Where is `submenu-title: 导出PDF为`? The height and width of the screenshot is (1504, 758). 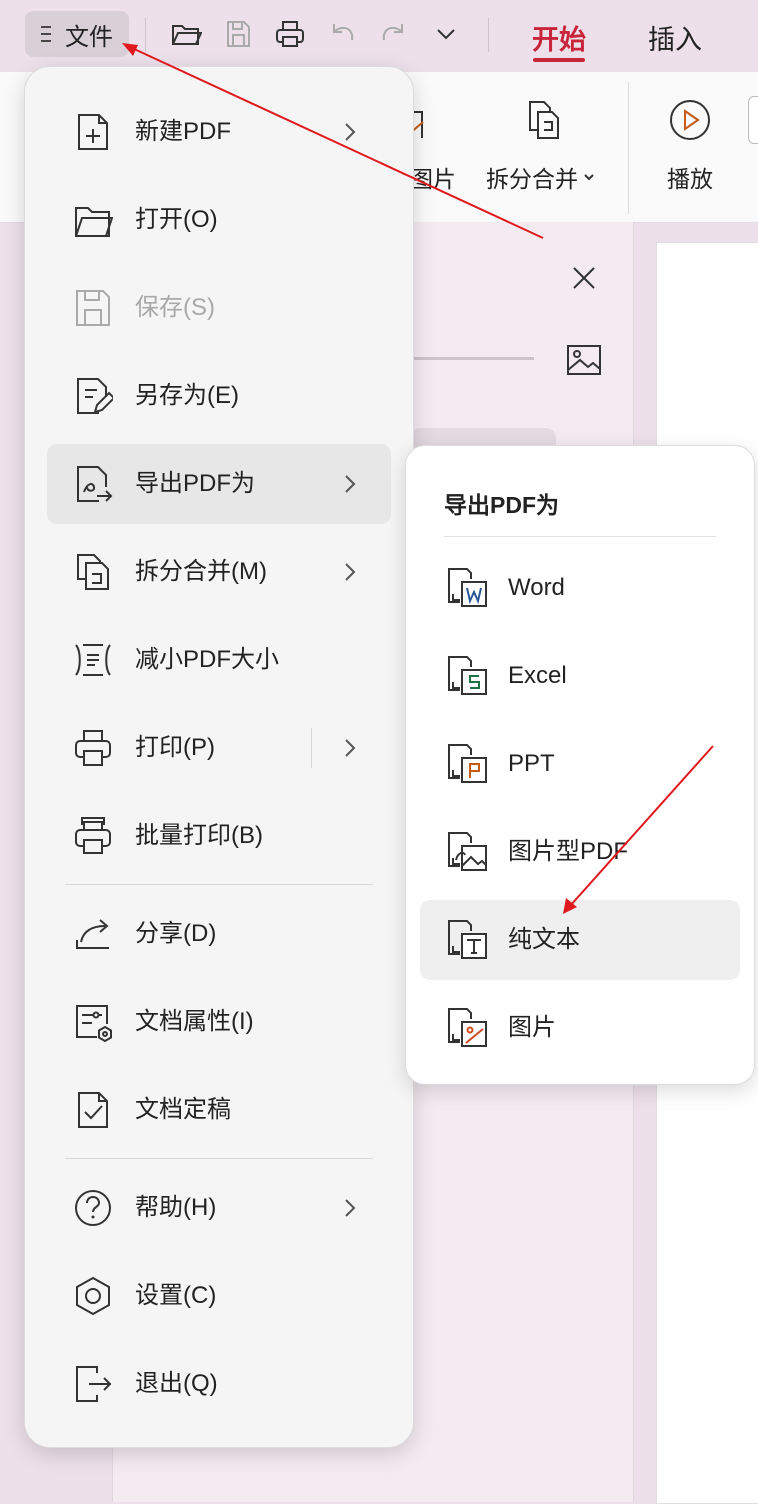
submenu-title: 导出PDF为 is located at coordinates (501, 505).